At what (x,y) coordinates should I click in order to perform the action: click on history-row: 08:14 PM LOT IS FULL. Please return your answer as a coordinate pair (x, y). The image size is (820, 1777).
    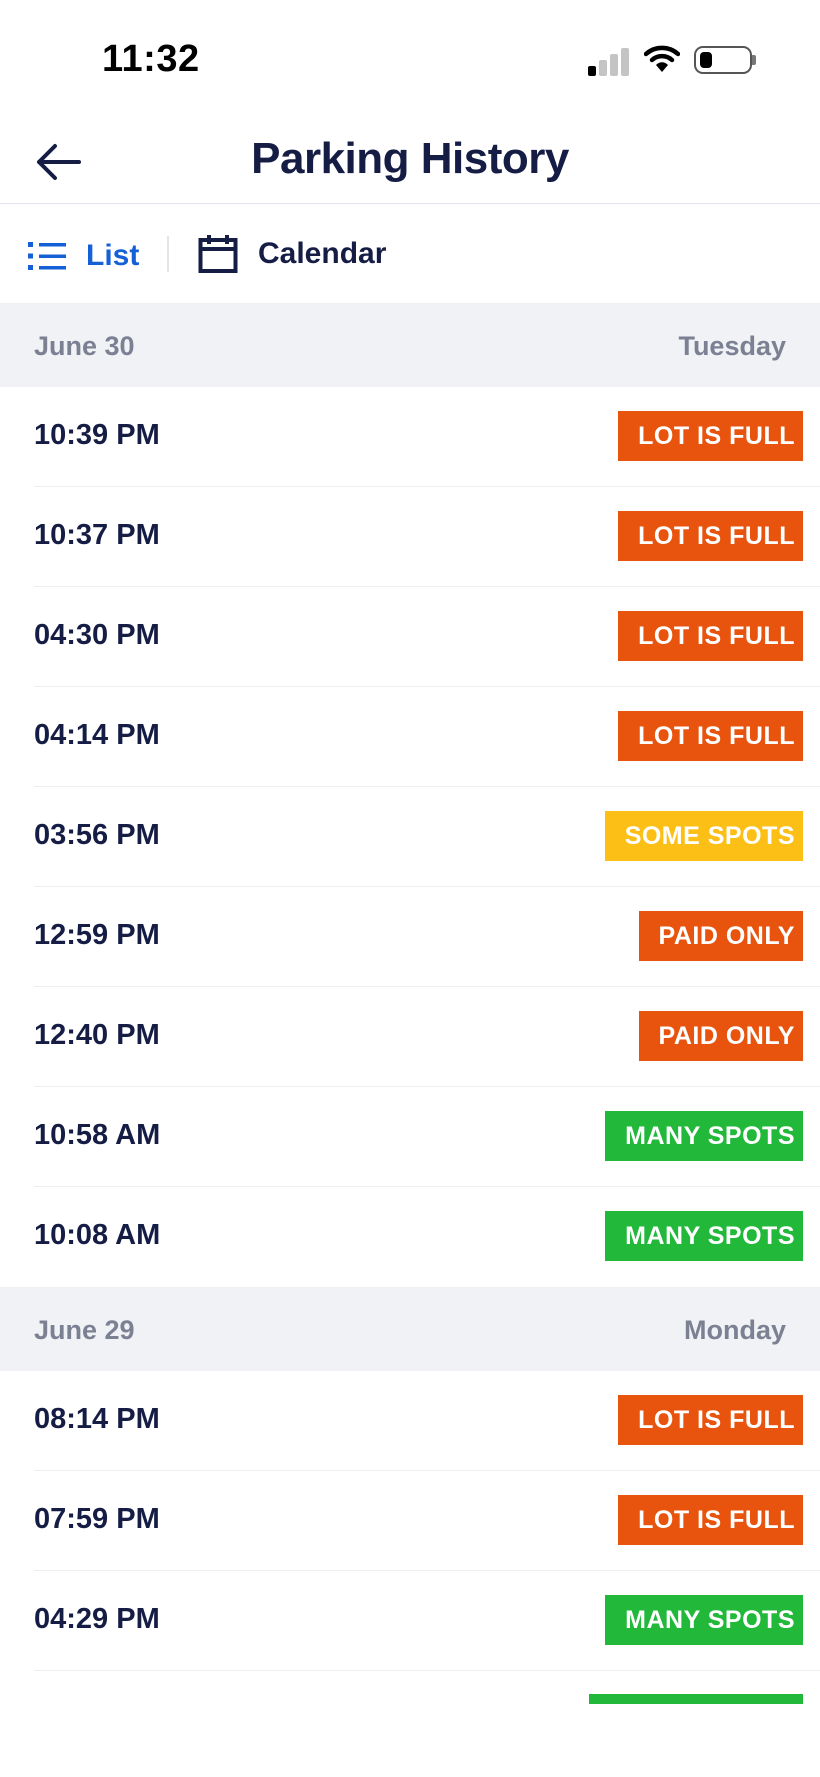
    Looking at the image, I should click on (410, 1421).